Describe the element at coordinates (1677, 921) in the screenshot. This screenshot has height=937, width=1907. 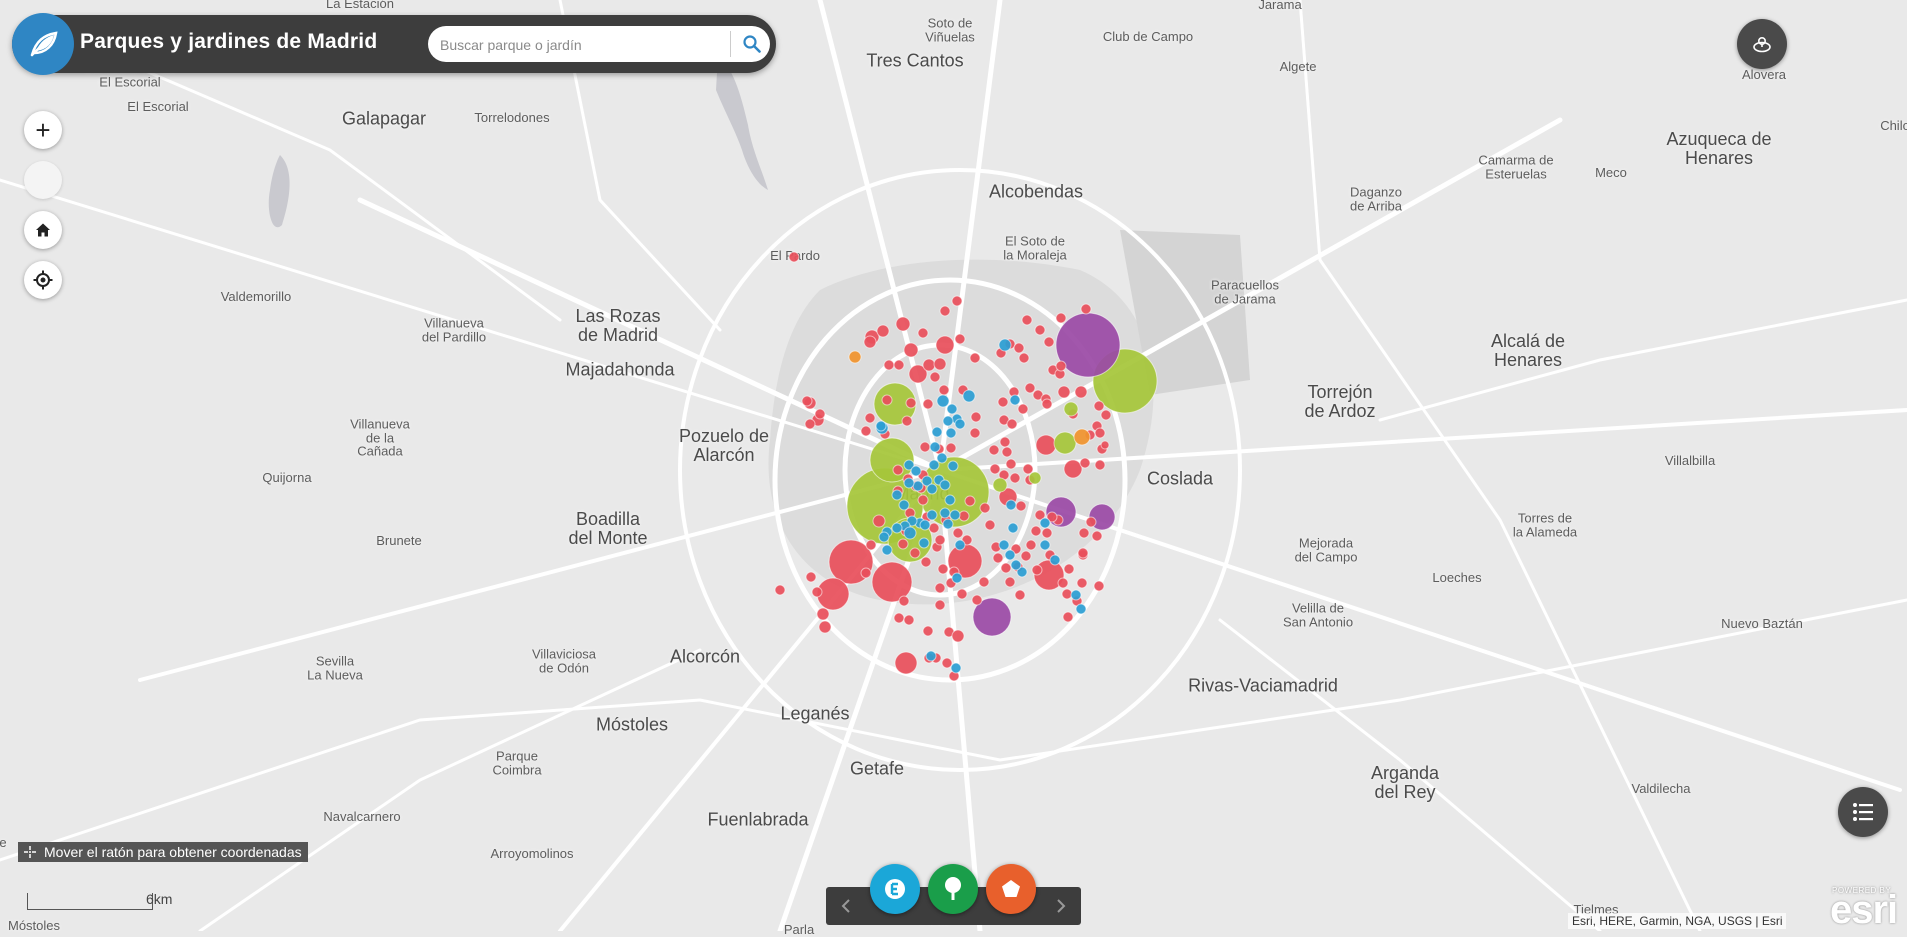
I see `map-attribution: Esri, HERE, Garmin, NGA, USGS | Esri` at that location.